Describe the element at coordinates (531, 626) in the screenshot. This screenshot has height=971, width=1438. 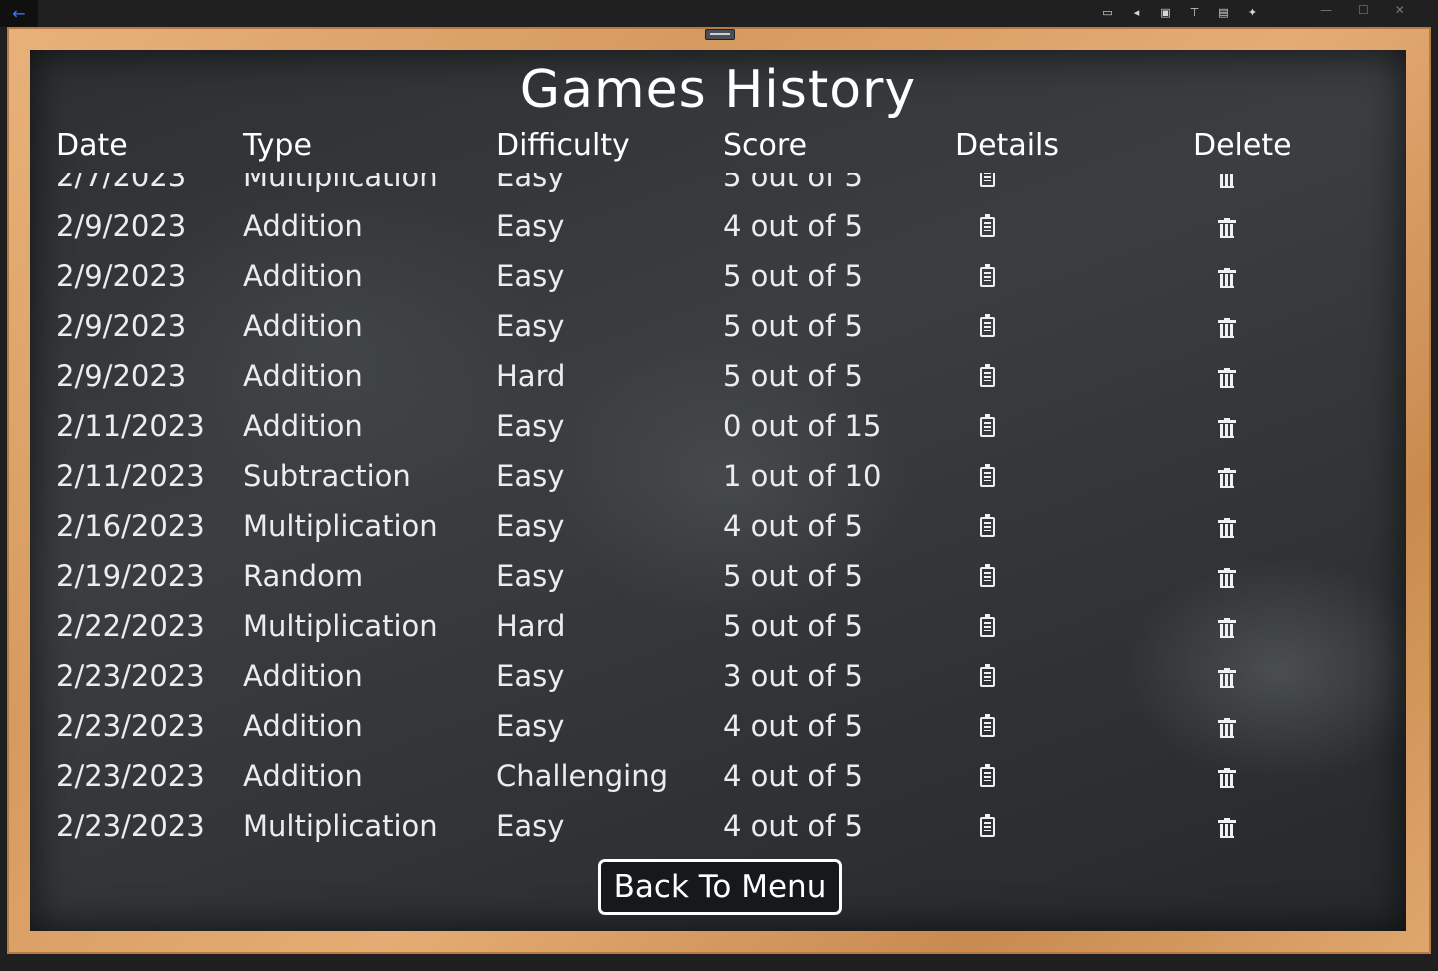
I see `row-difficulty: Hard` at that location.